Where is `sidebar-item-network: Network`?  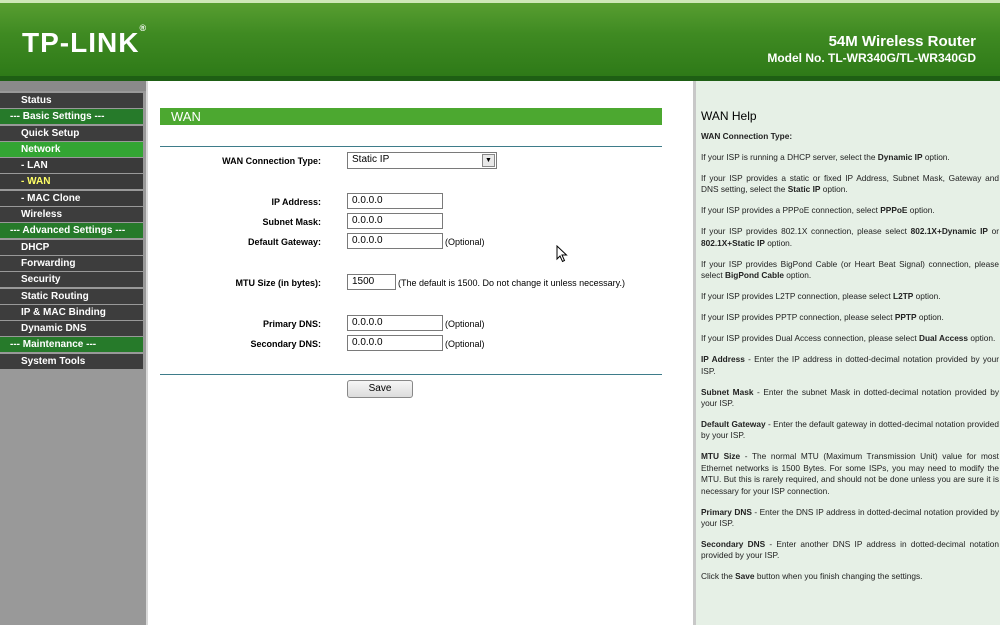
sidebar-item-network: Network is located at coordinates (71, 149).